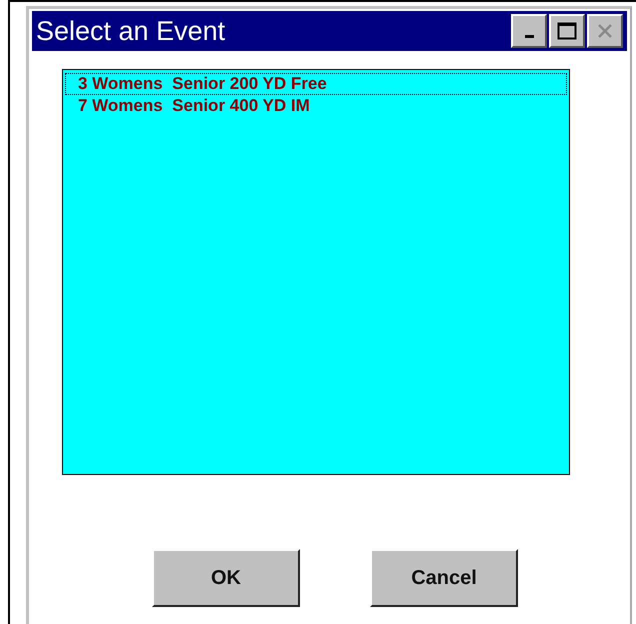 The width and height of the screenshot is (636, 624). I want to click on window-title: Select an Event, so click(131, 31).